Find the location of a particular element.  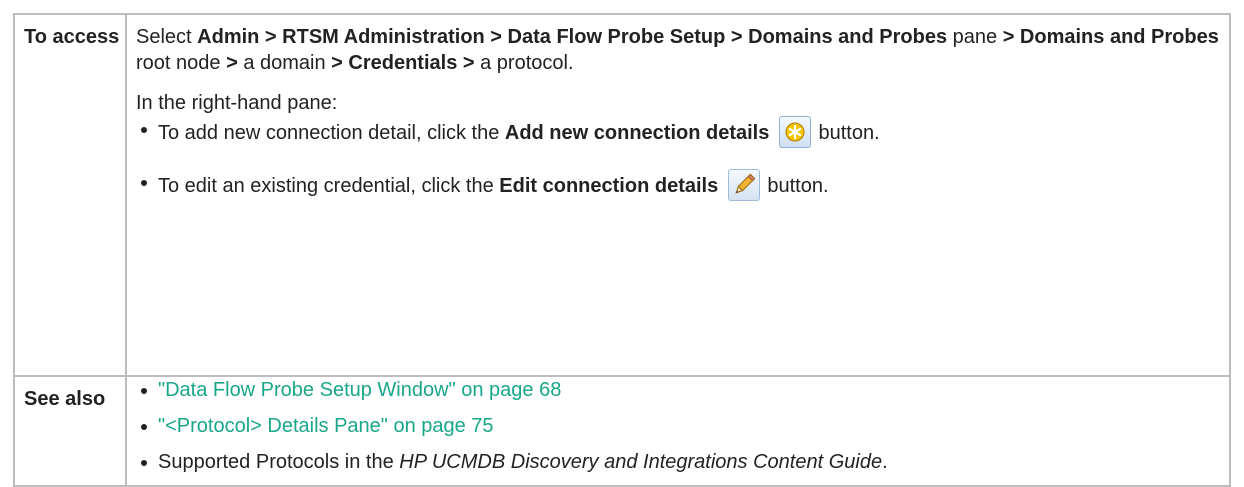

see-also-item: "<Protocol> Details Pane" on page 75 is located at coordinates (682, 426).